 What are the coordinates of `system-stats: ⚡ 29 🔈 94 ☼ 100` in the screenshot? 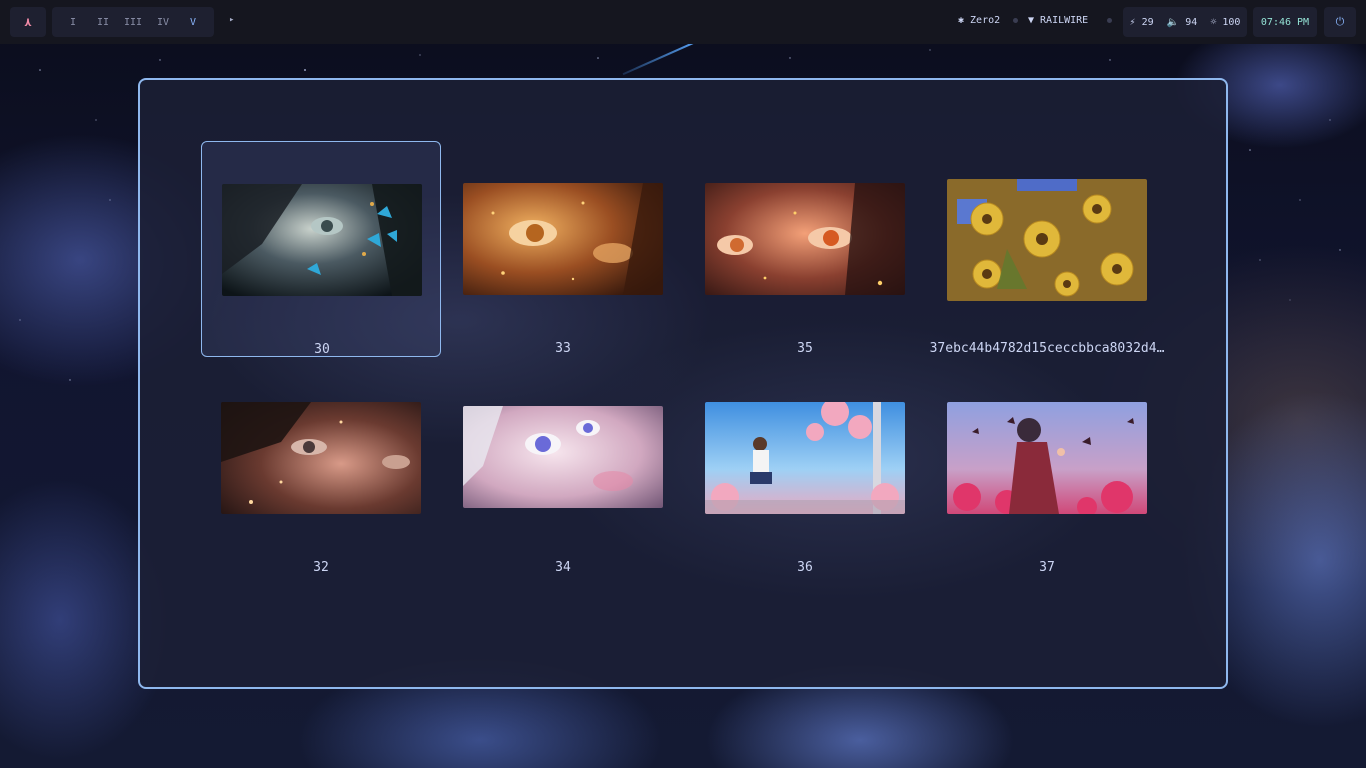 It's located at (1185, 22).